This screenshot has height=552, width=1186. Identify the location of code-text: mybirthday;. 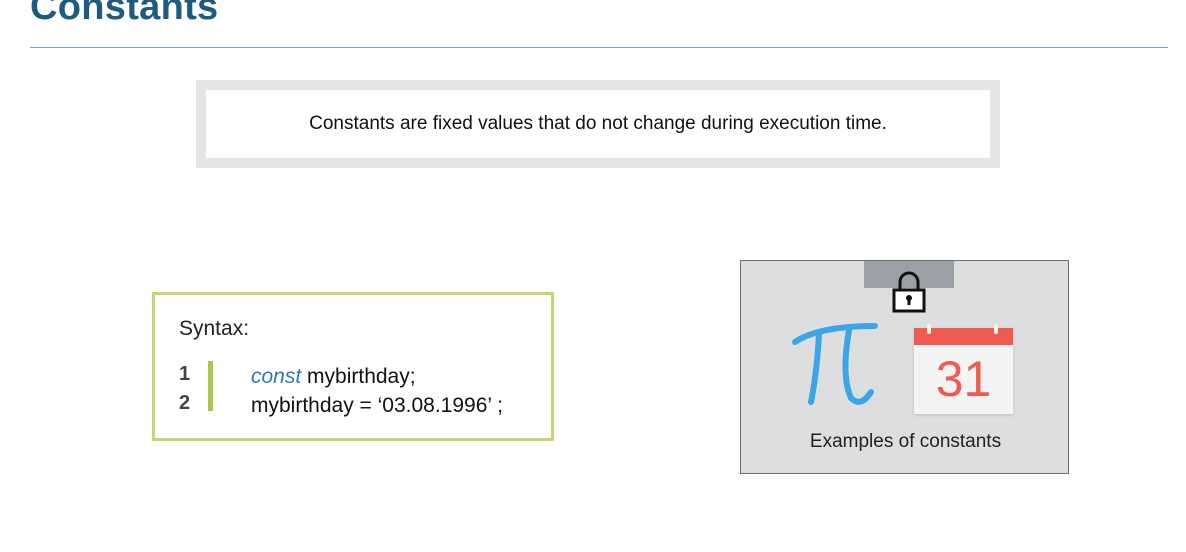
(358, 376).